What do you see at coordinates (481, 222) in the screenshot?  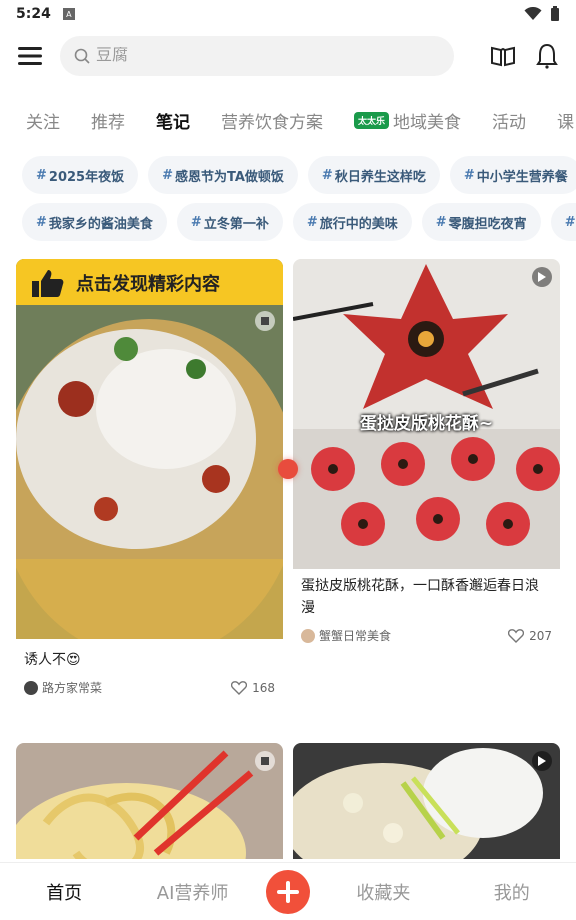 I see `topic-chip: # 零腹担吃夜宵` at bounding box center [481, 222].